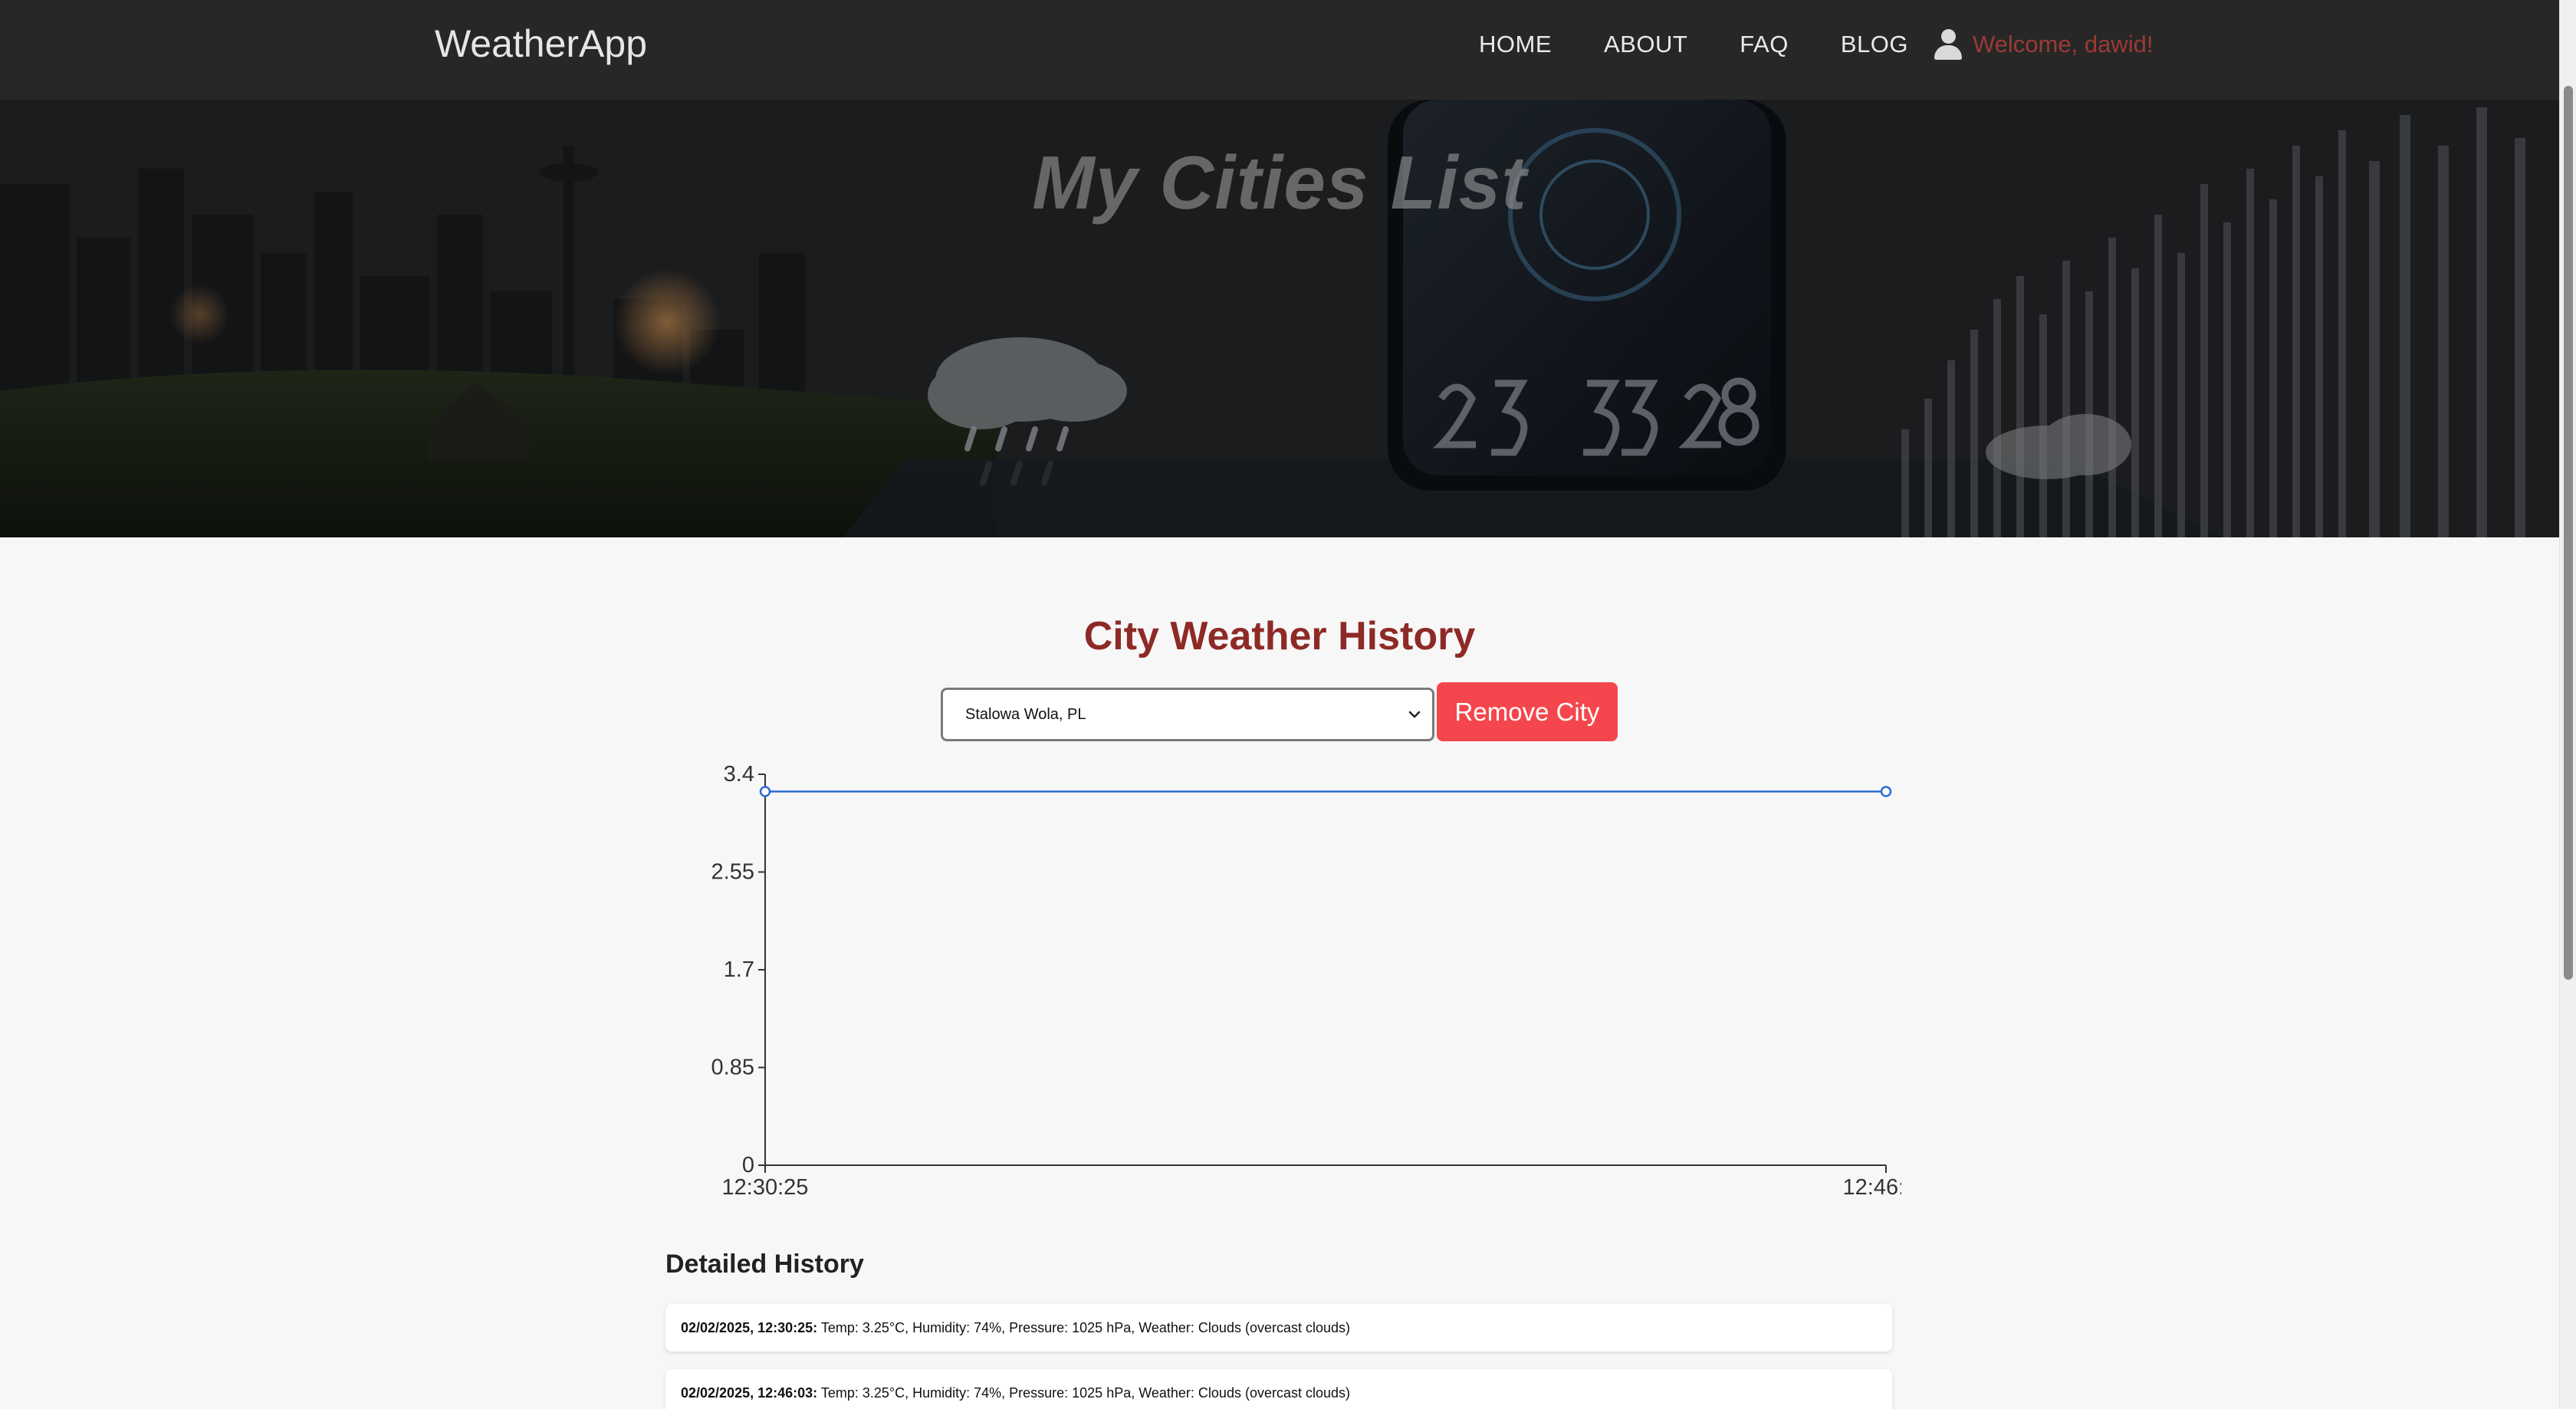 The width and height of the screenshot is (2576, 1409). Describe the element at coordinates (732, 872) in the screenshot. I see `y-tick-label: 2.55` at that location.